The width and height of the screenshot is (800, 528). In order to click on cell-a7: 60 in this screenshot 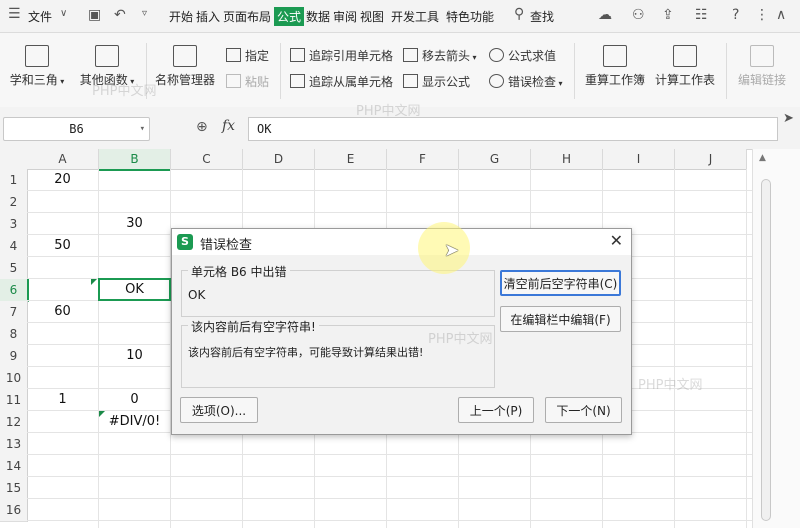, I will do `click(62, 312)`.